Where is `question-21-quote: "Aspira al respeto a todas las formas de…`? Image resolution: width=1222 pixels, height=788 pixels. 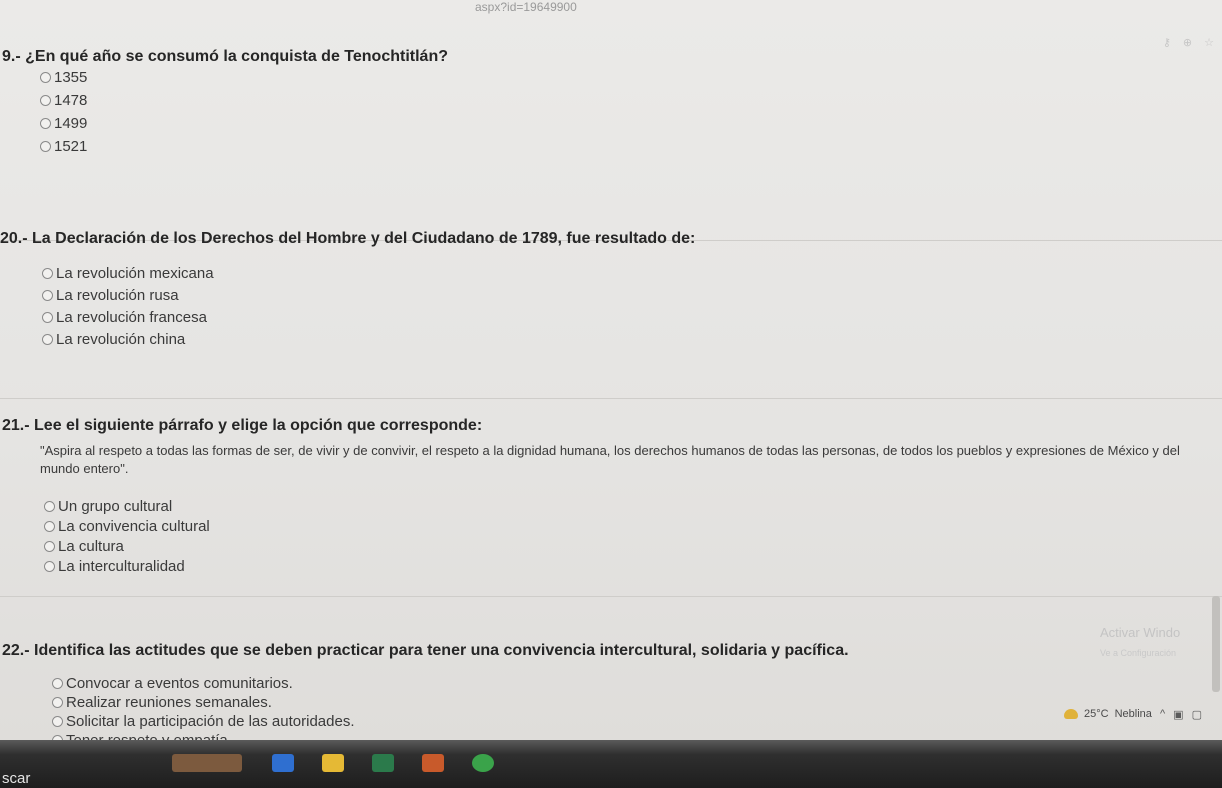 question-21-quote: "Aspira al respeto a todas las formas de… is located at coordinates (610, 459).